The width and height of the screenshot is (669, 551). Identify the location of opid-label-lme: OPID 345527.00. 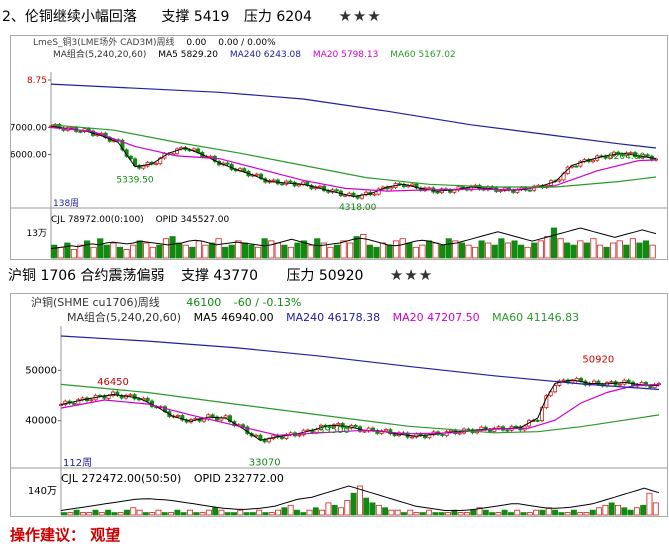
(192, 220).